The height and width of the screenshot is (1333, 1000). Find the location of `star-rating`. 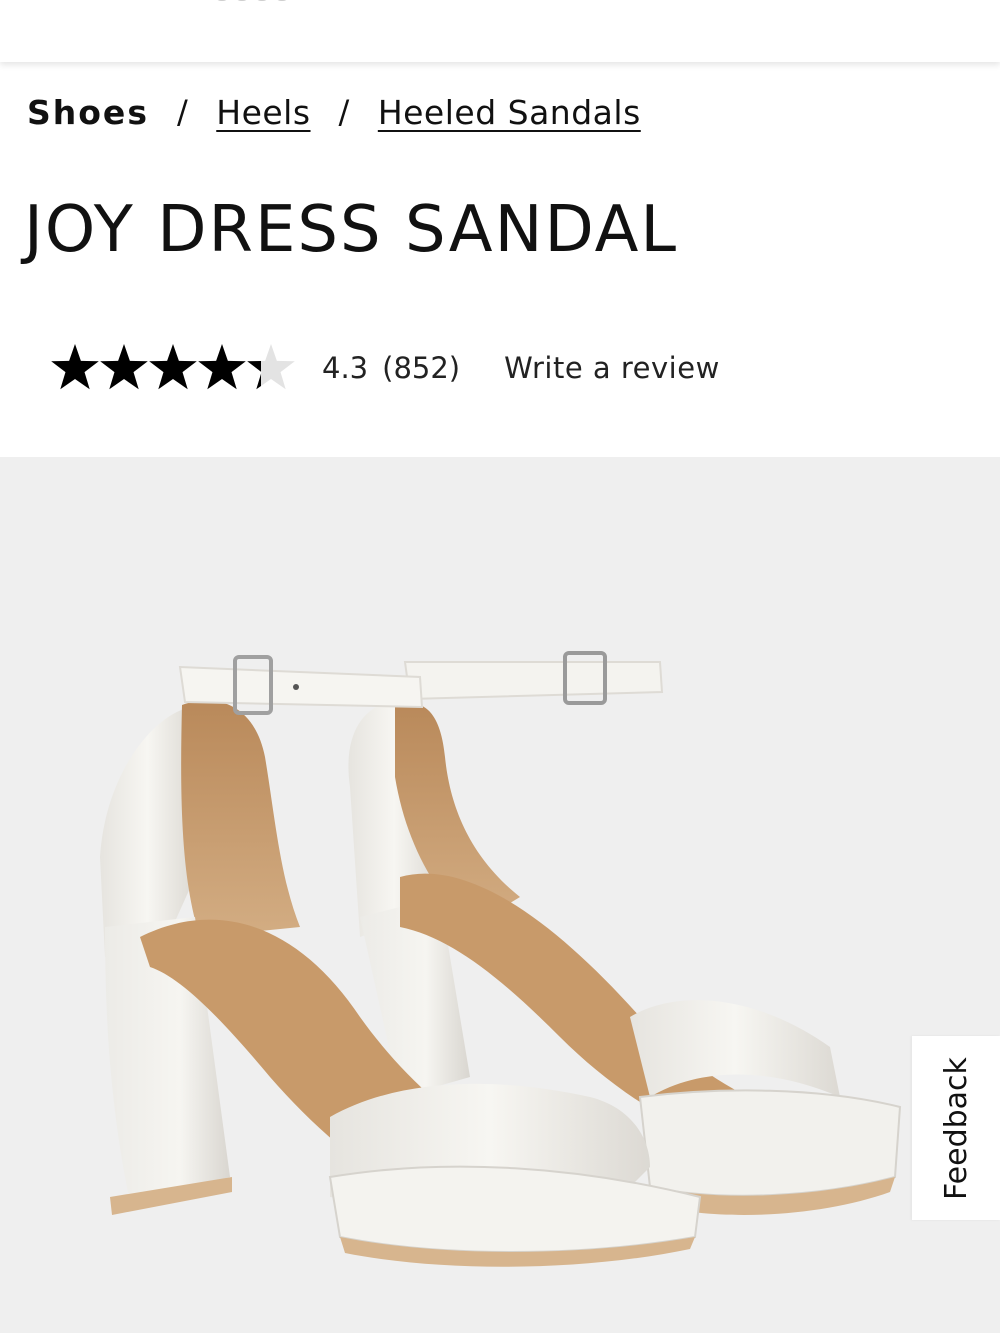

star-rating is located at coordinates (174, 368).